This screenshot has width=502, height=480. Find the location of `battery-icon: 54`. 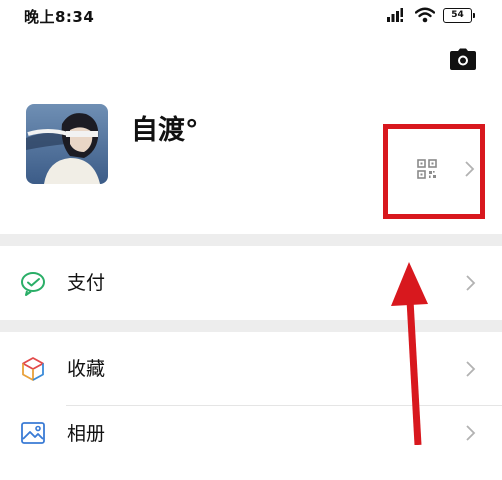

battery-icon: 54 is located at coordinates (459, 15).